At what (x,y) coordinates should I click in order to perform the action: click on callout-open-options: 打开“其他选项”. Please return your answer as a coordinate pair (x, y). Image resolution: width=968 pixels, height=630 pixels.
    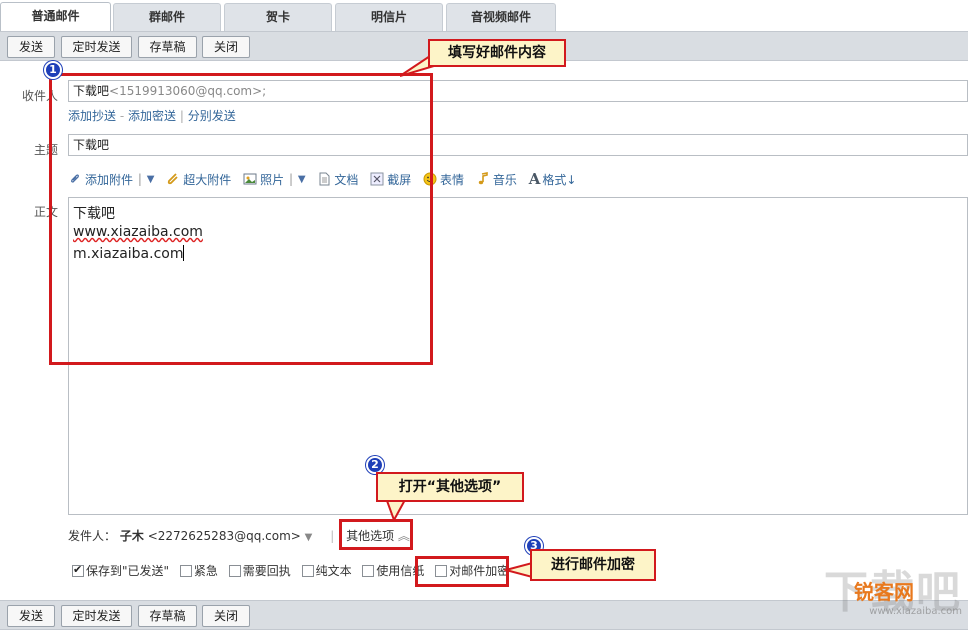
    Looking at the image, I should click on (450, 487).